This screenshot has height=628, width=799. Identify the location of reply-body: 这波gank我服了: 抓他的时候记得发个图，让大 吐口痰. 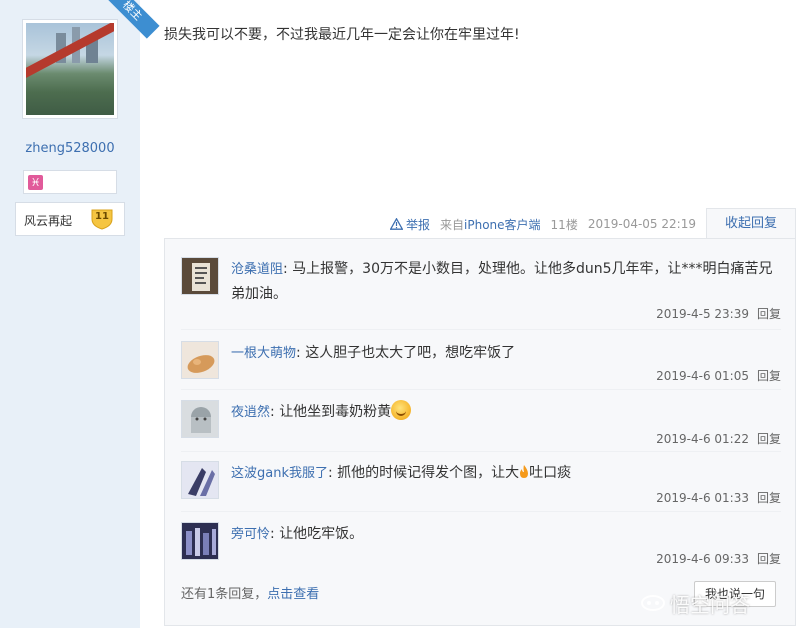
(506, 473).